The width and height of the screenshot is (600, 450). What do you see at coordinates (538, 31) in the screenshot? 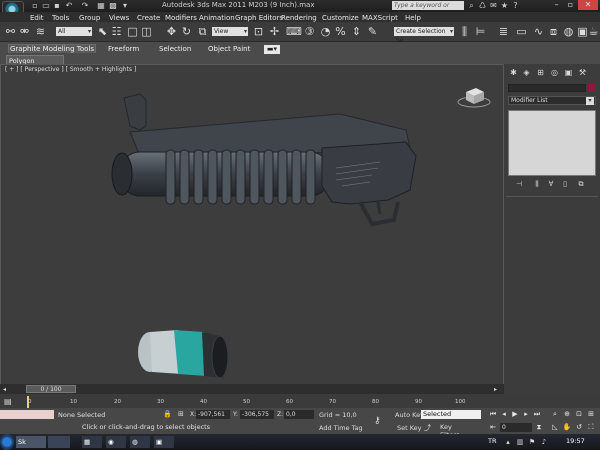
I see `curve-editor-icon: ∿` at bounding box center [538, 31].